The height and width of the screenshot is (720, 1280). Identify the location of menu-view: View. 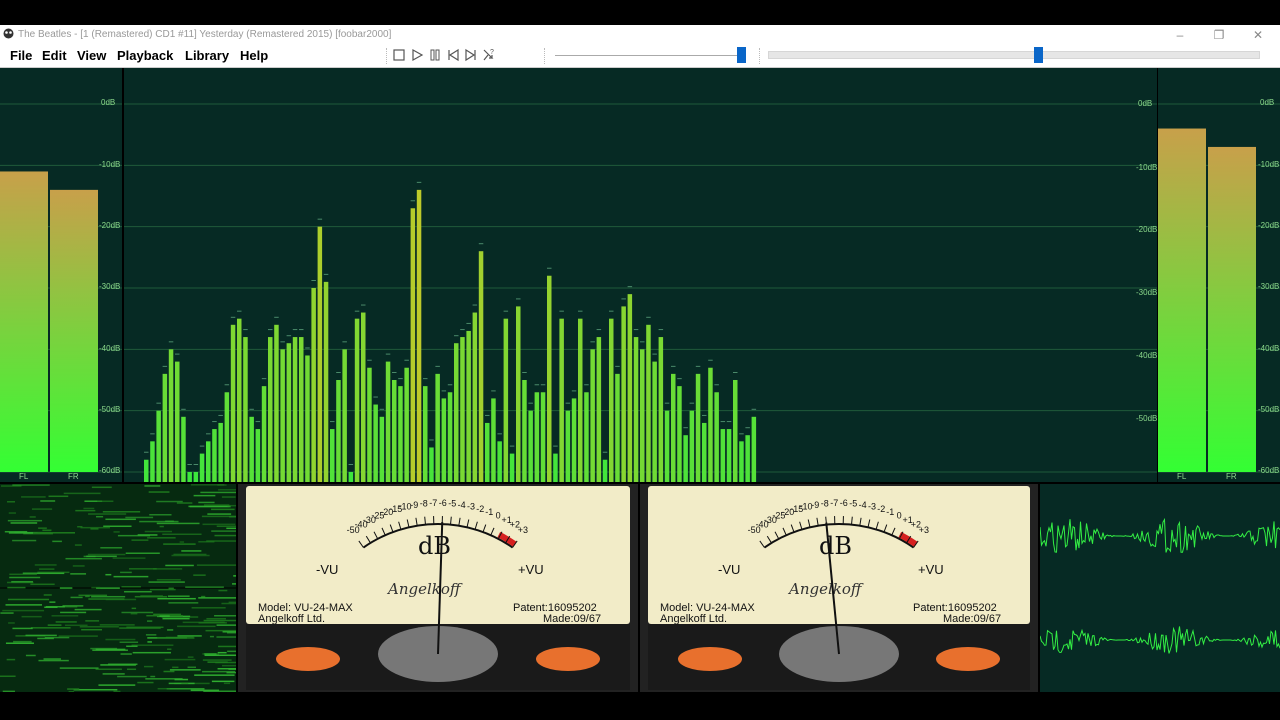
(91, 55).